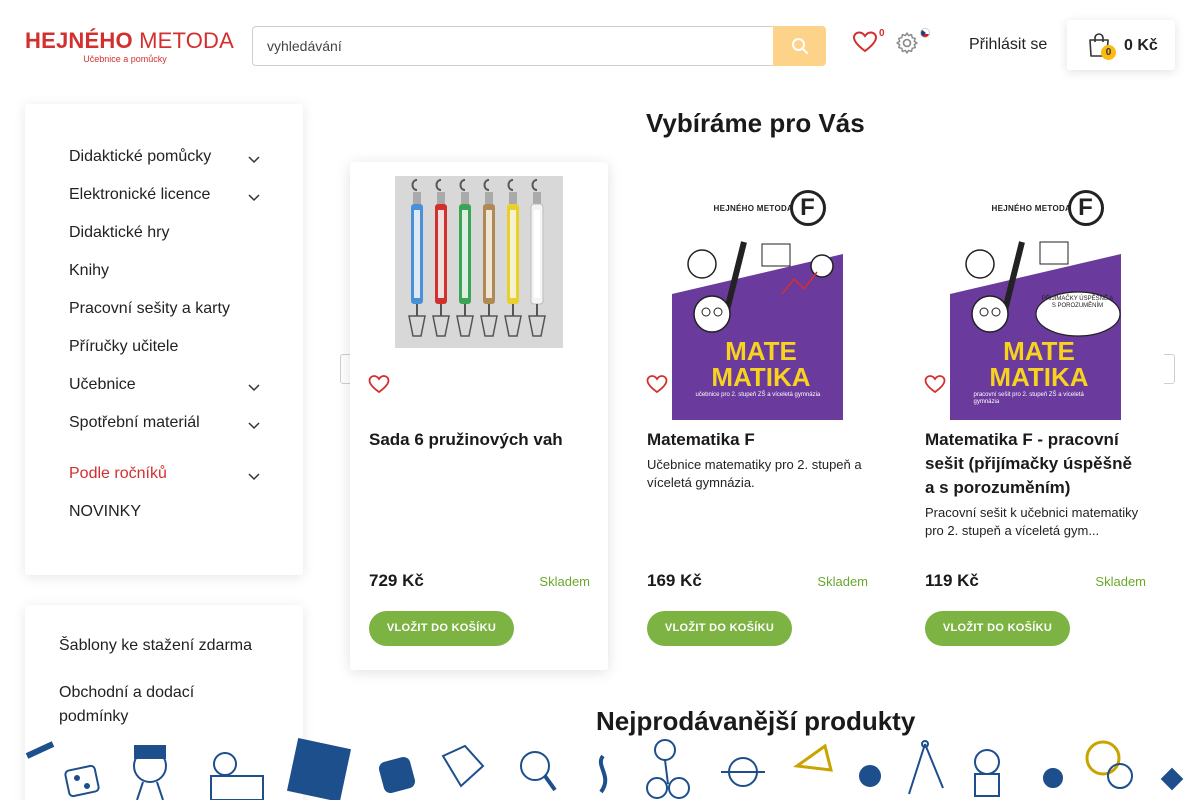  I want to click on sidebar-item-elektronicke-licence: Elektronické licence, so click(169, 198).